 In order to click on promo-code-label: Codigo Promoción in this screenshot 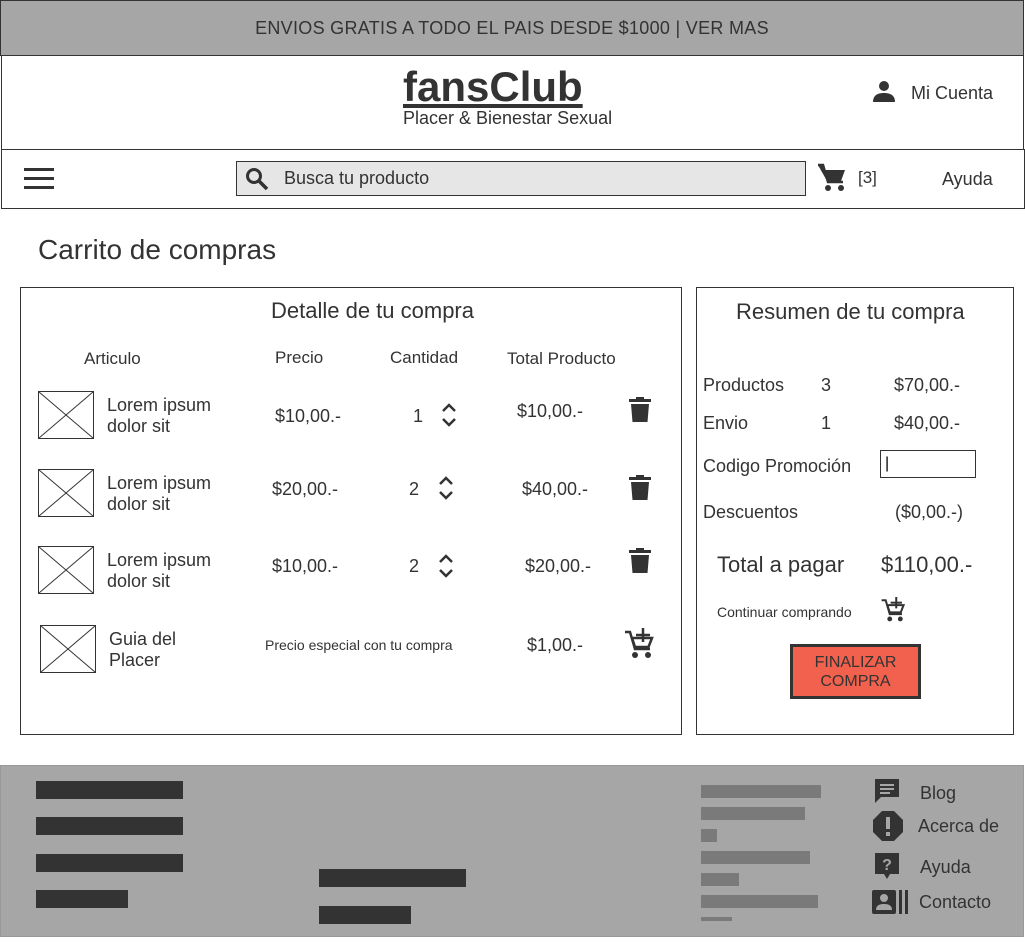, I will do `click(777, 466)`.